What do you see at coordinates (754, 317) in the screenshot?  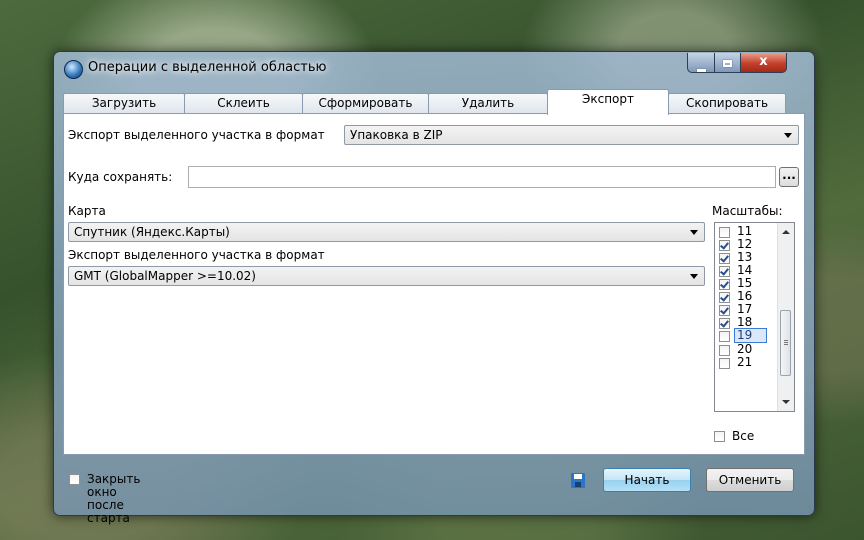 I see `scales-listbox: 11 12 13 14 15 16 17 18 19 20 21` at bounding box center [754, 317].